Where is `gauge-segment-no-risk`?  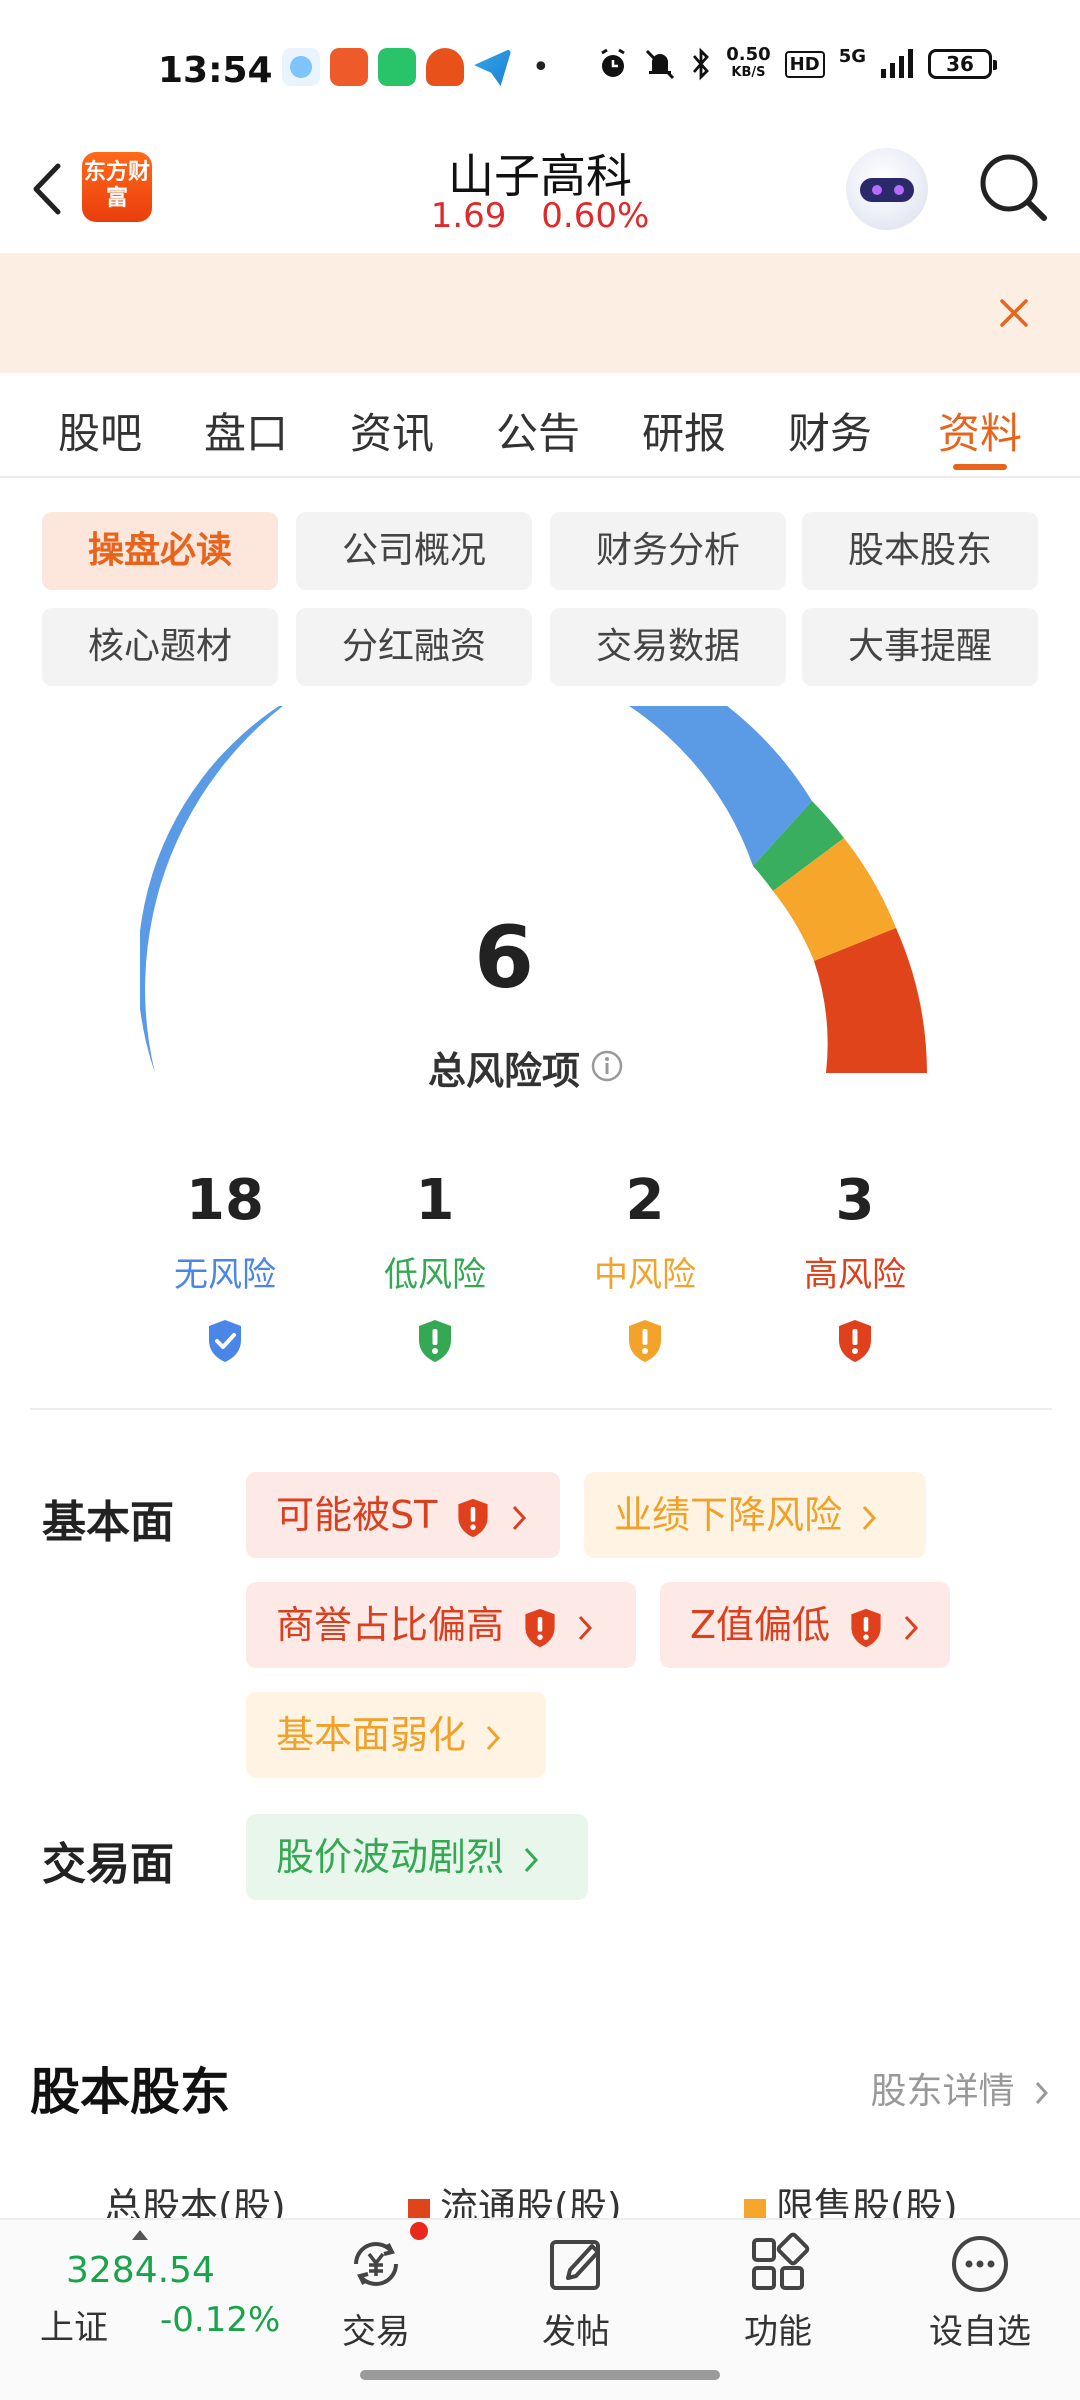 gauge-segment-no-risk is located at coordinates (476, 889).